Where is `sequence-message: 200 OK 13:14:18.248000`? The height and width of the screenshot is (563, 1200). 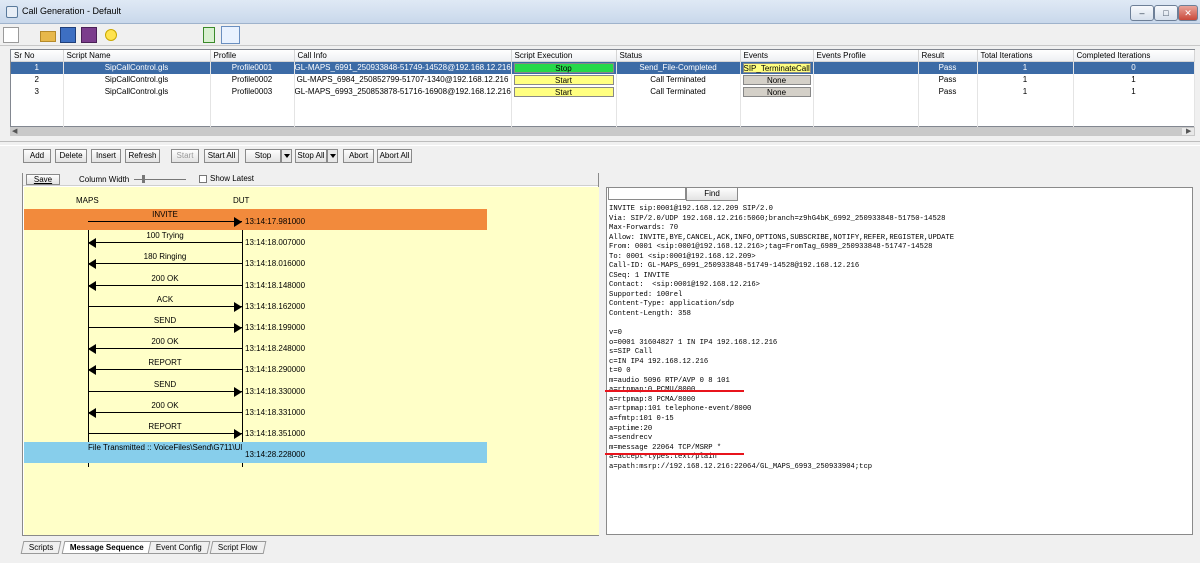 sequence-message: 200 OK 13:14:18.248000 is located at coordinates (255, 346).